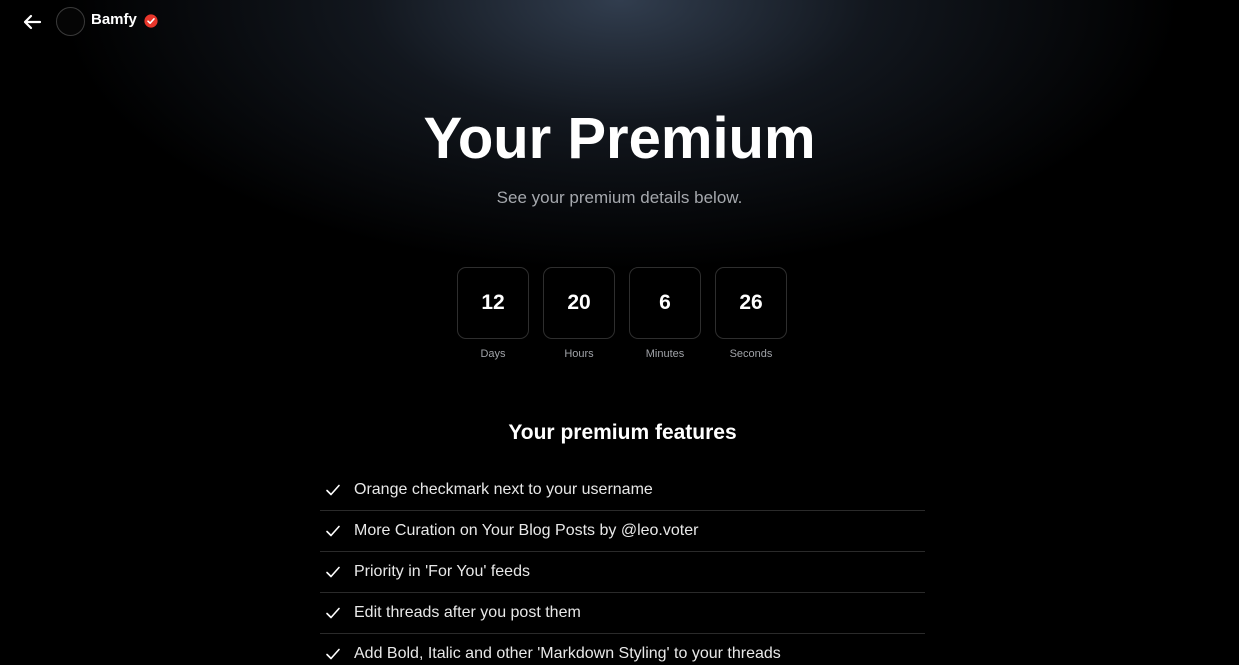 This screenshot has width=1239, height=665. I want to click on avatar, so click(70, 21).